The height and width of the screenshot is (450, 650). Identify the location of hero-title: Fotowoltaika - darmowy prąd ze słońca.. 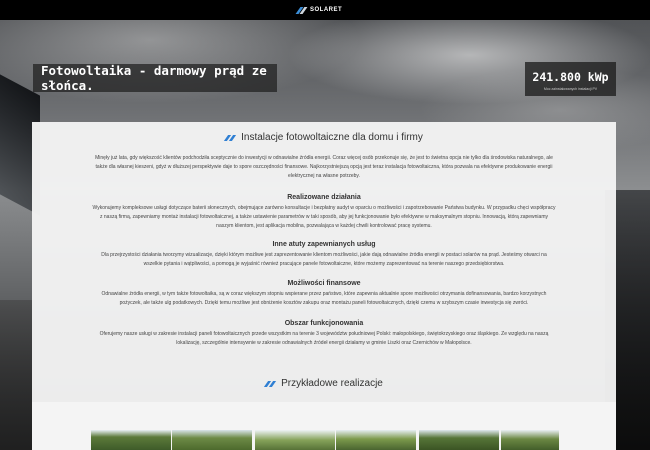
(155, 78).